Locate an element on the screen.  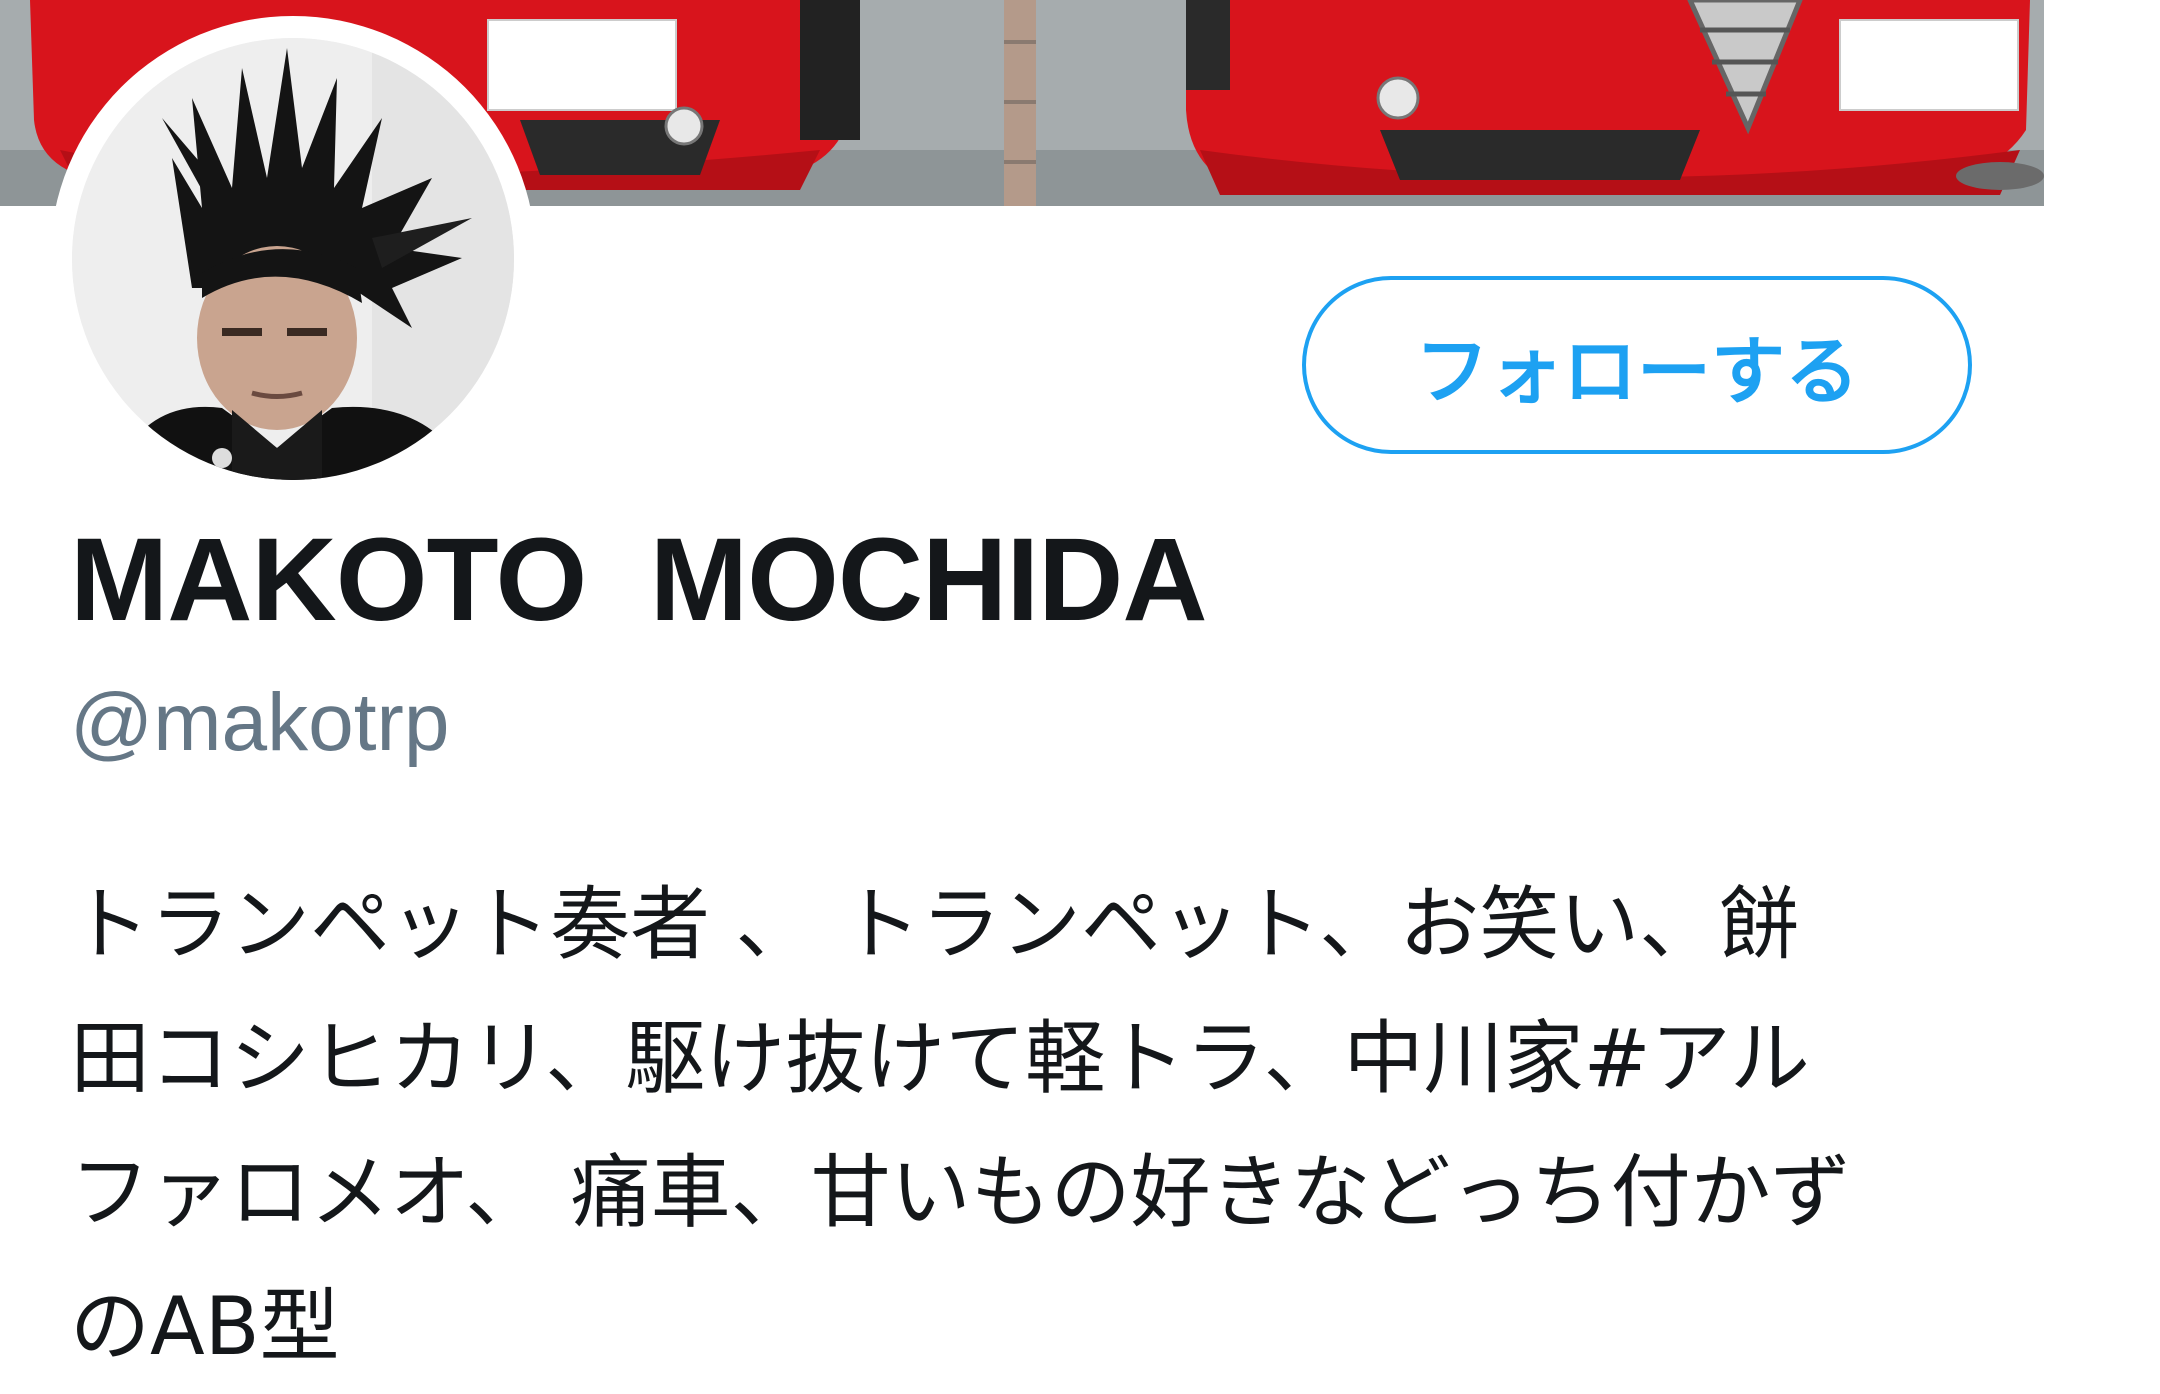
profile-handle: @makotrp is located at coordinates (259, 723).